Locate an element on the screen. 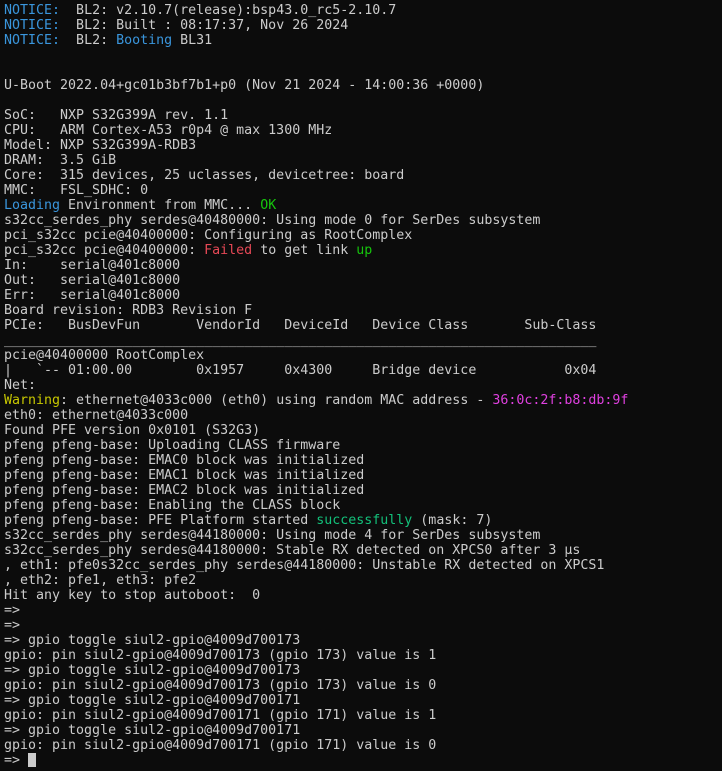  terminal-line: In: serial@401c8000 is located at coordinates (363, 265).